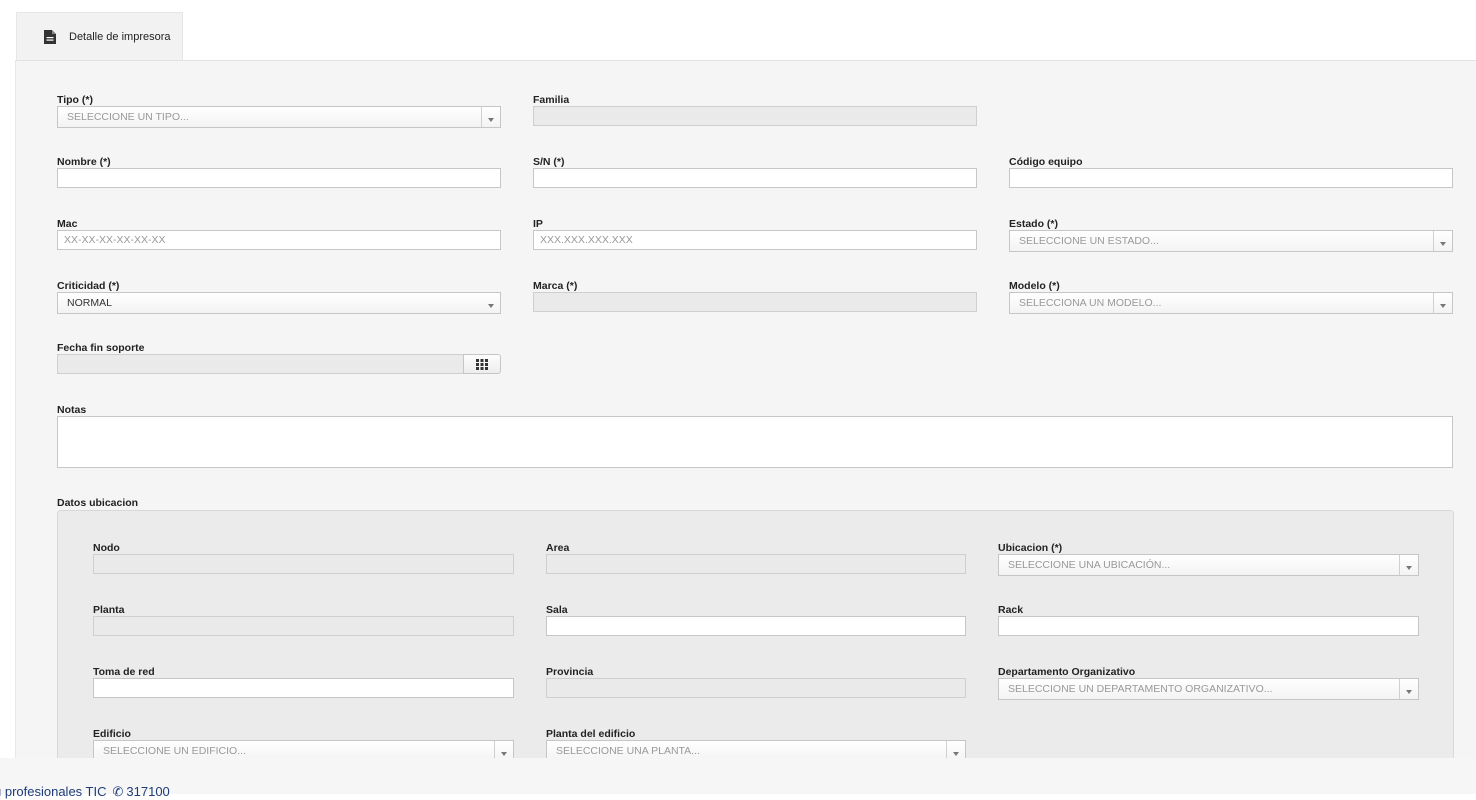  Describe the element at coordinates (549, 162) in the screenshot. I see `sn-label: S/N (*)` at that location.